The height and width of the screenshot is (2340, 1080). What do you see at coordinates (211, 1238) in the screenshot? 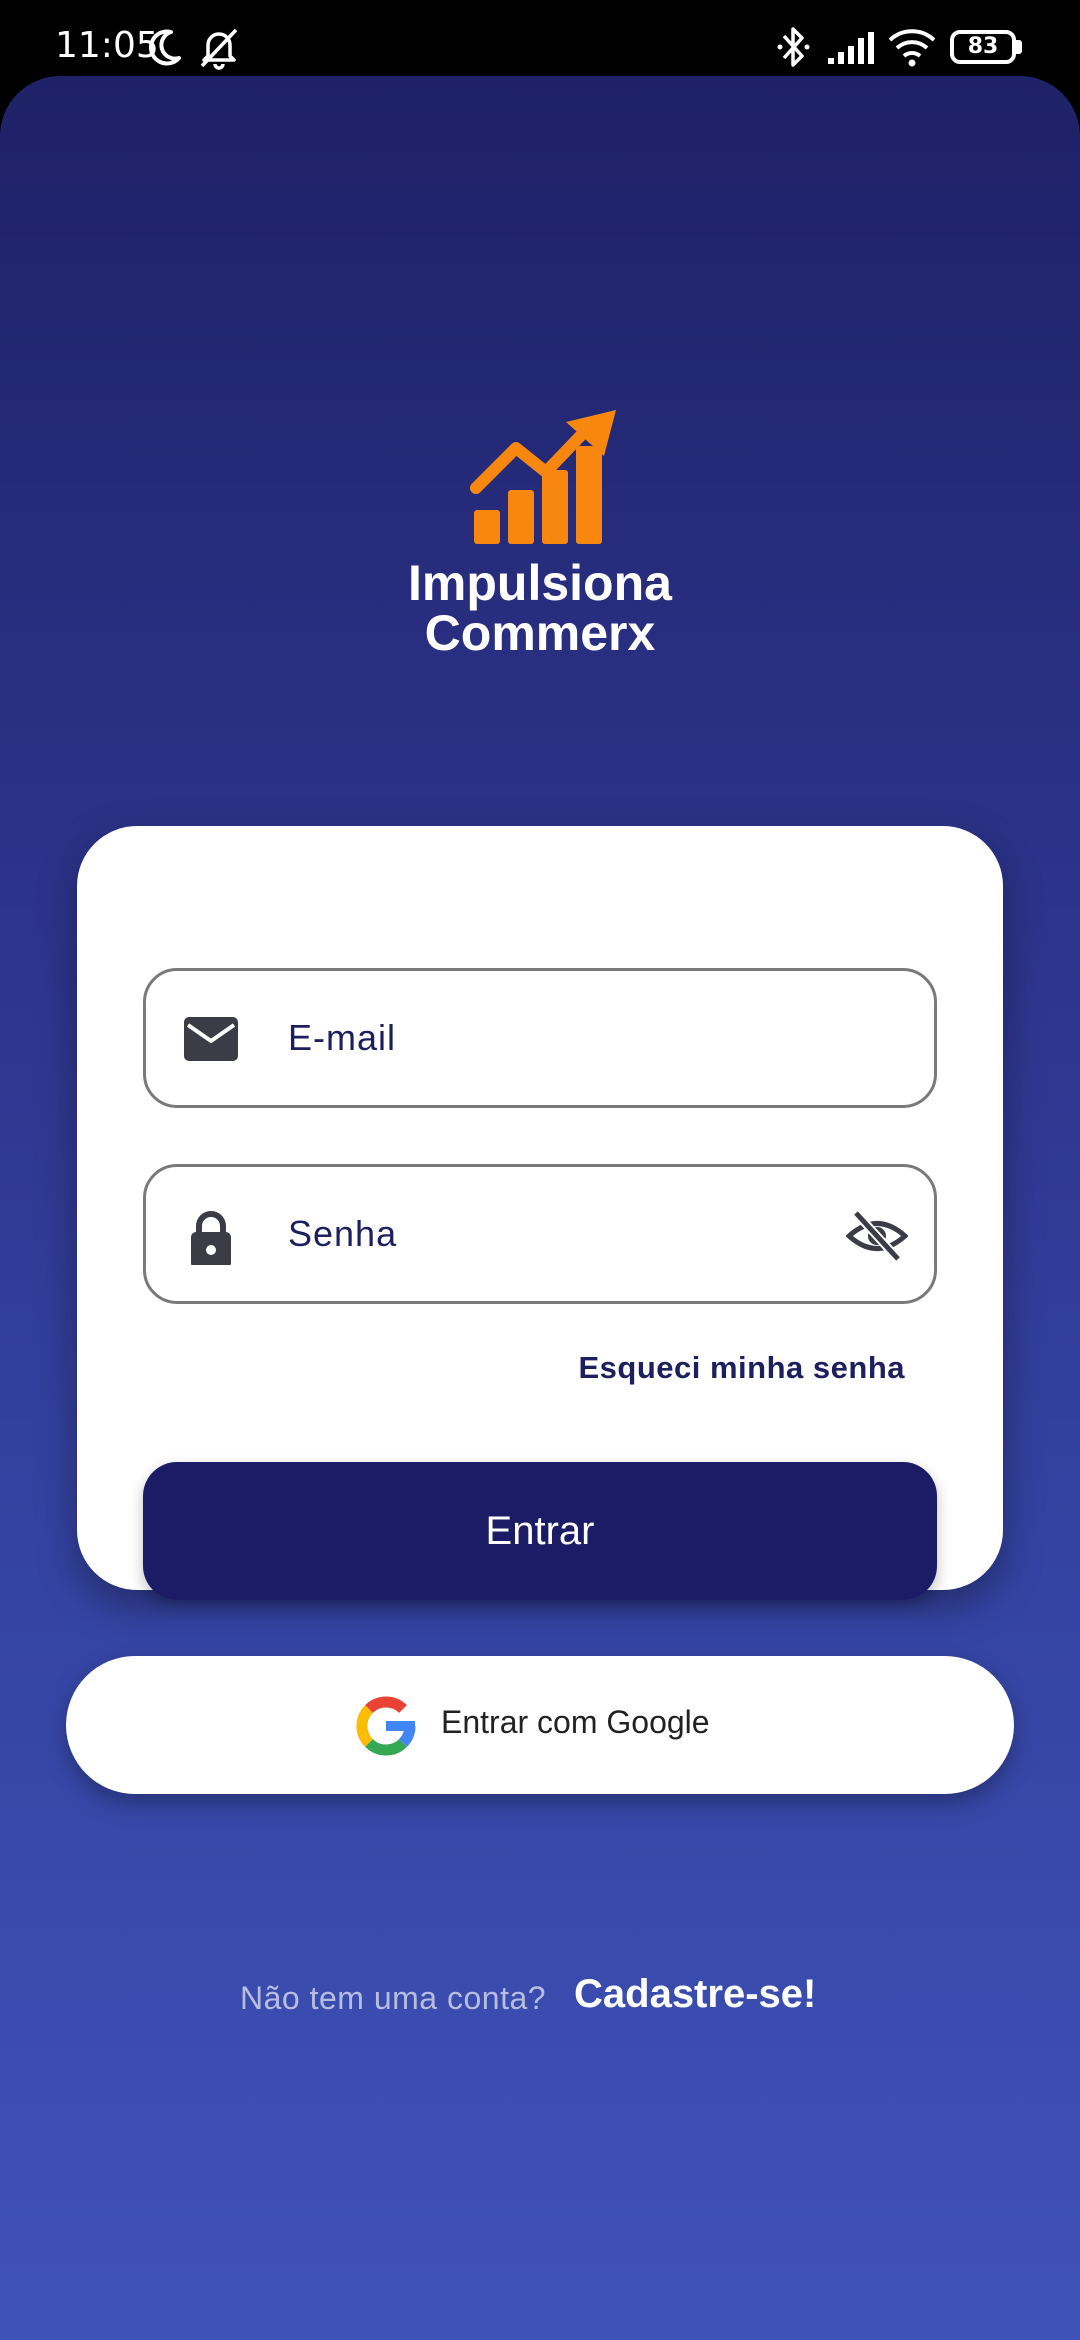
I see `lock-icon` at bounding box center [211, 1238].